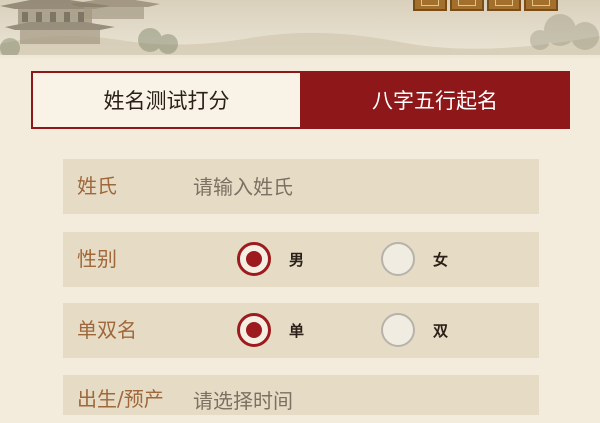 Image resolution: width=600 pixels, height=423 pixels. I want to click on radio-label: 单, so click(297, 330).